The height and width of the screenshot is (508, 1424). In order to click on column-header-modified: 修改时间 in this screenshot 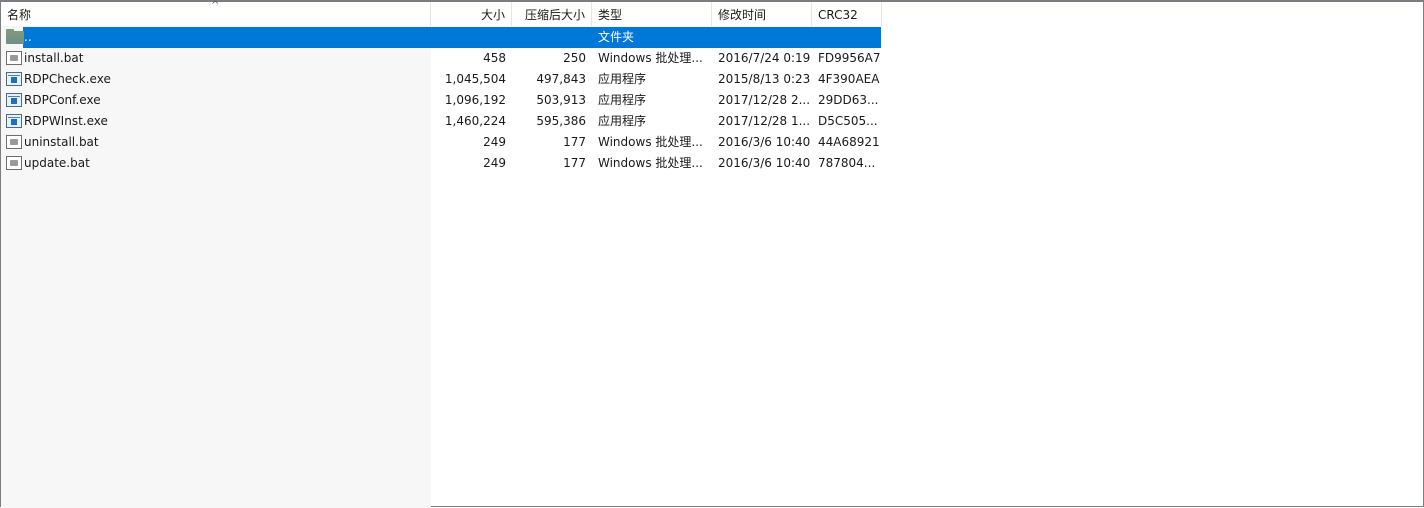, I will do `click(762, 14)`.